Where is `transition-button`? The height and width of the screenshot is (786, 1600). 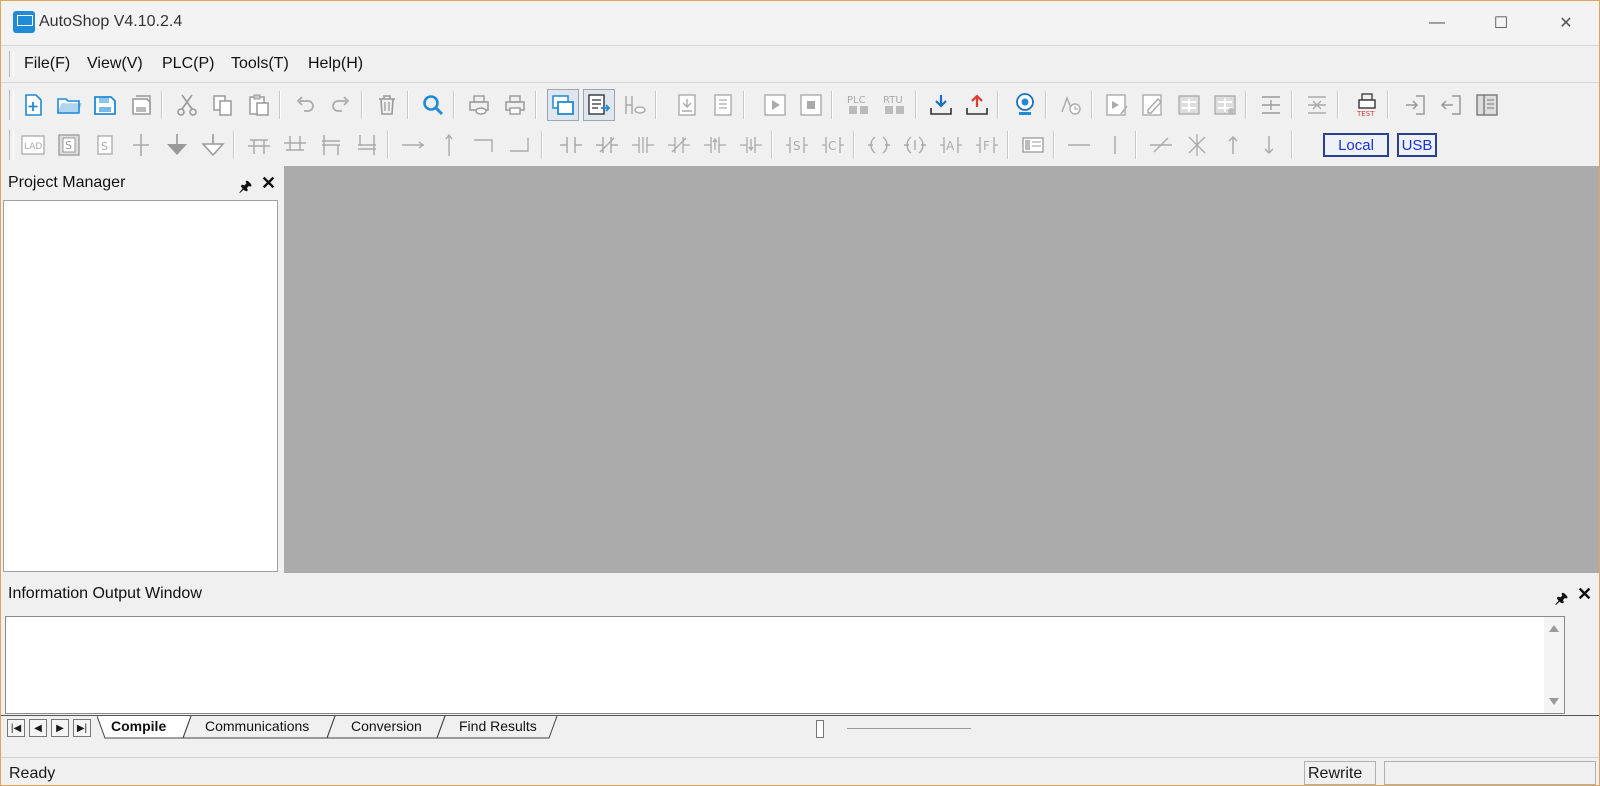 transition-button is located at coordinates (141, 145).